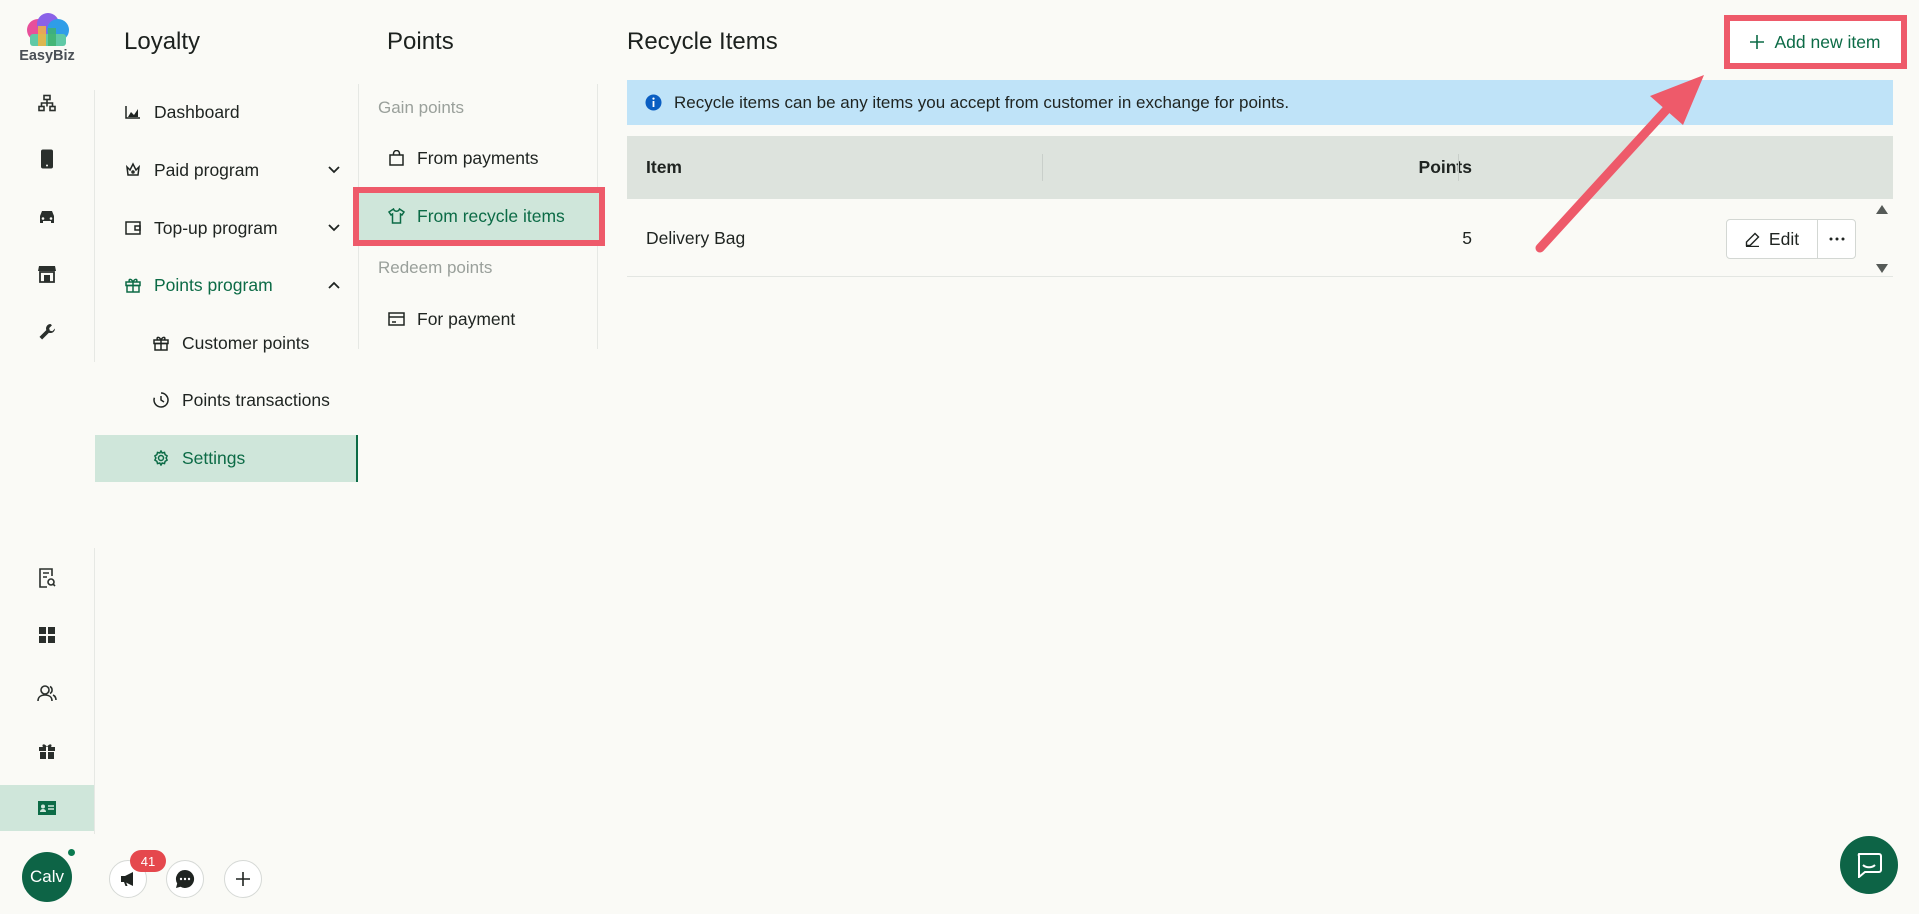 This screenshot has height=914, width=1919. Describe the element at coordinates (478, 157) in the screenshot. I see `points-from-payments-label: From payments` at that location.